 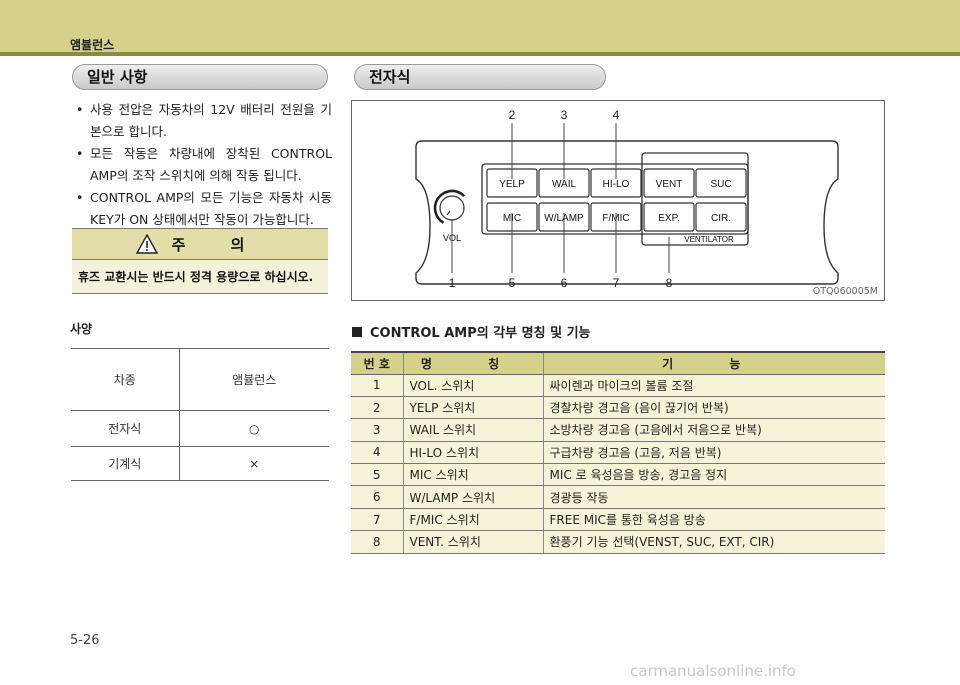 What do you see at coordinates (472, 520) in the screenshot?
I see `table-cell: F/MIC 스위치` at bounding box center [472, 520].